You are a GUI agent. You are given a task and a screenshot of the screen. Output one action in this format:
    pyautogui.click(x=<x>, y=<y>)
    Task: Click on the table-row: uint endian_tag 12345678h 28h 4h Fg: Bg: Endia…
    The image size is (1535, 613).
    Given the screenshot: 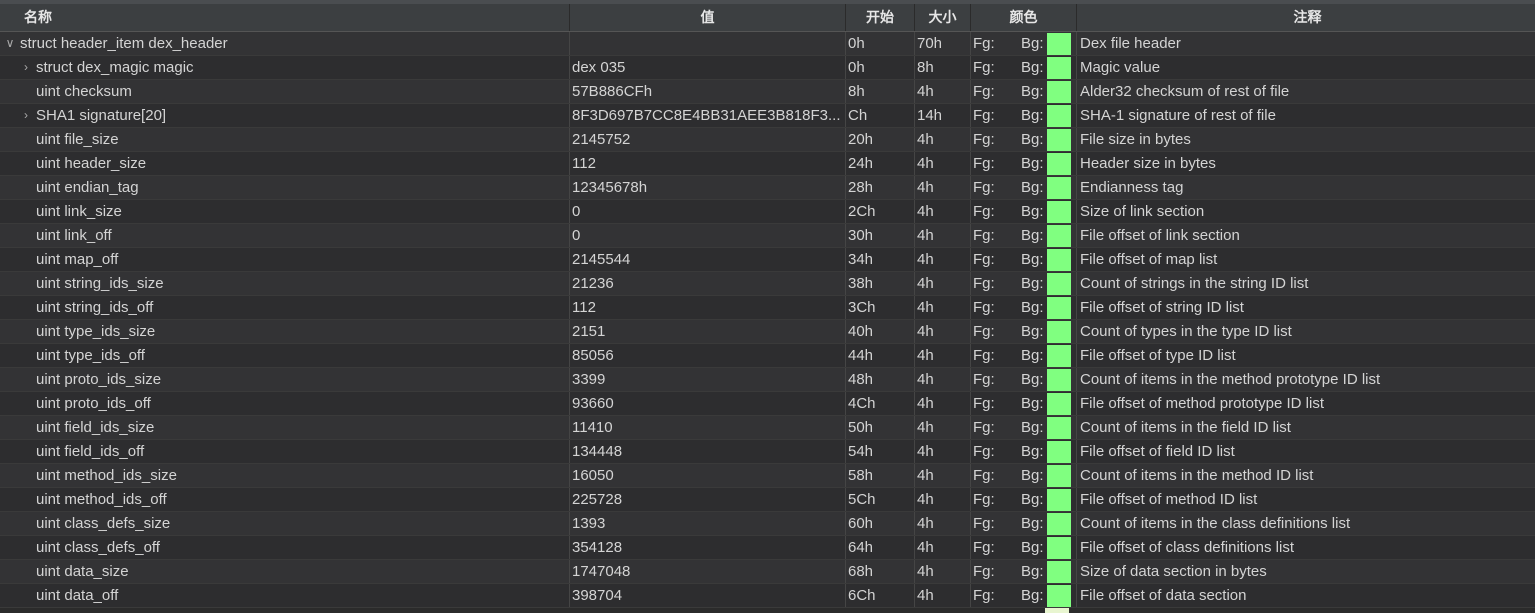 What is the action you would take?
    pyautogui.click(x=767, y=188)
    